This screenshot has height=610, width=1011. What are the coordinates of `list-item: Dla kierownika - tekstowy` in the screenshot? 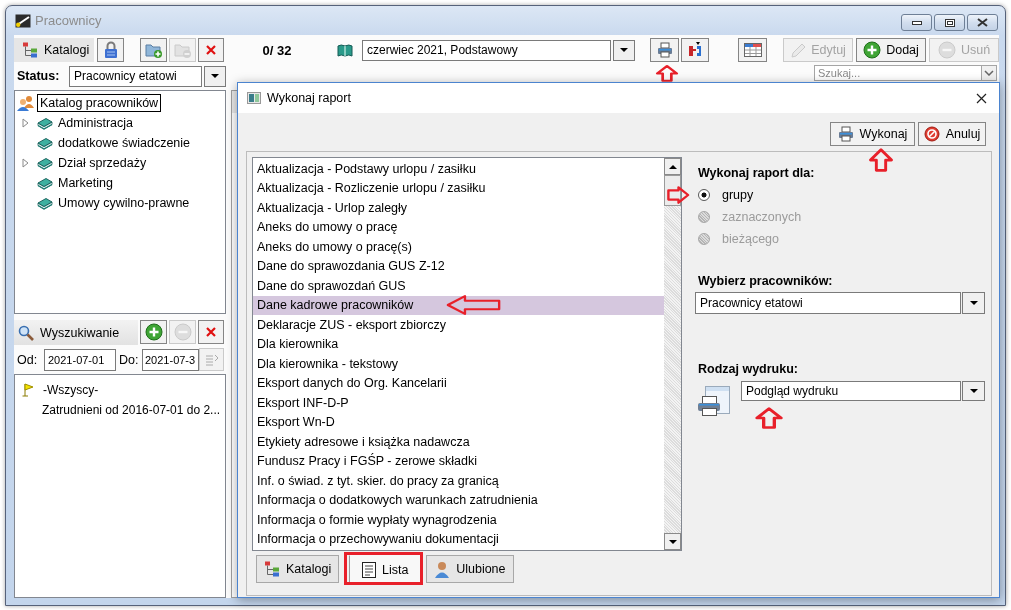 It's located at (458, 364).